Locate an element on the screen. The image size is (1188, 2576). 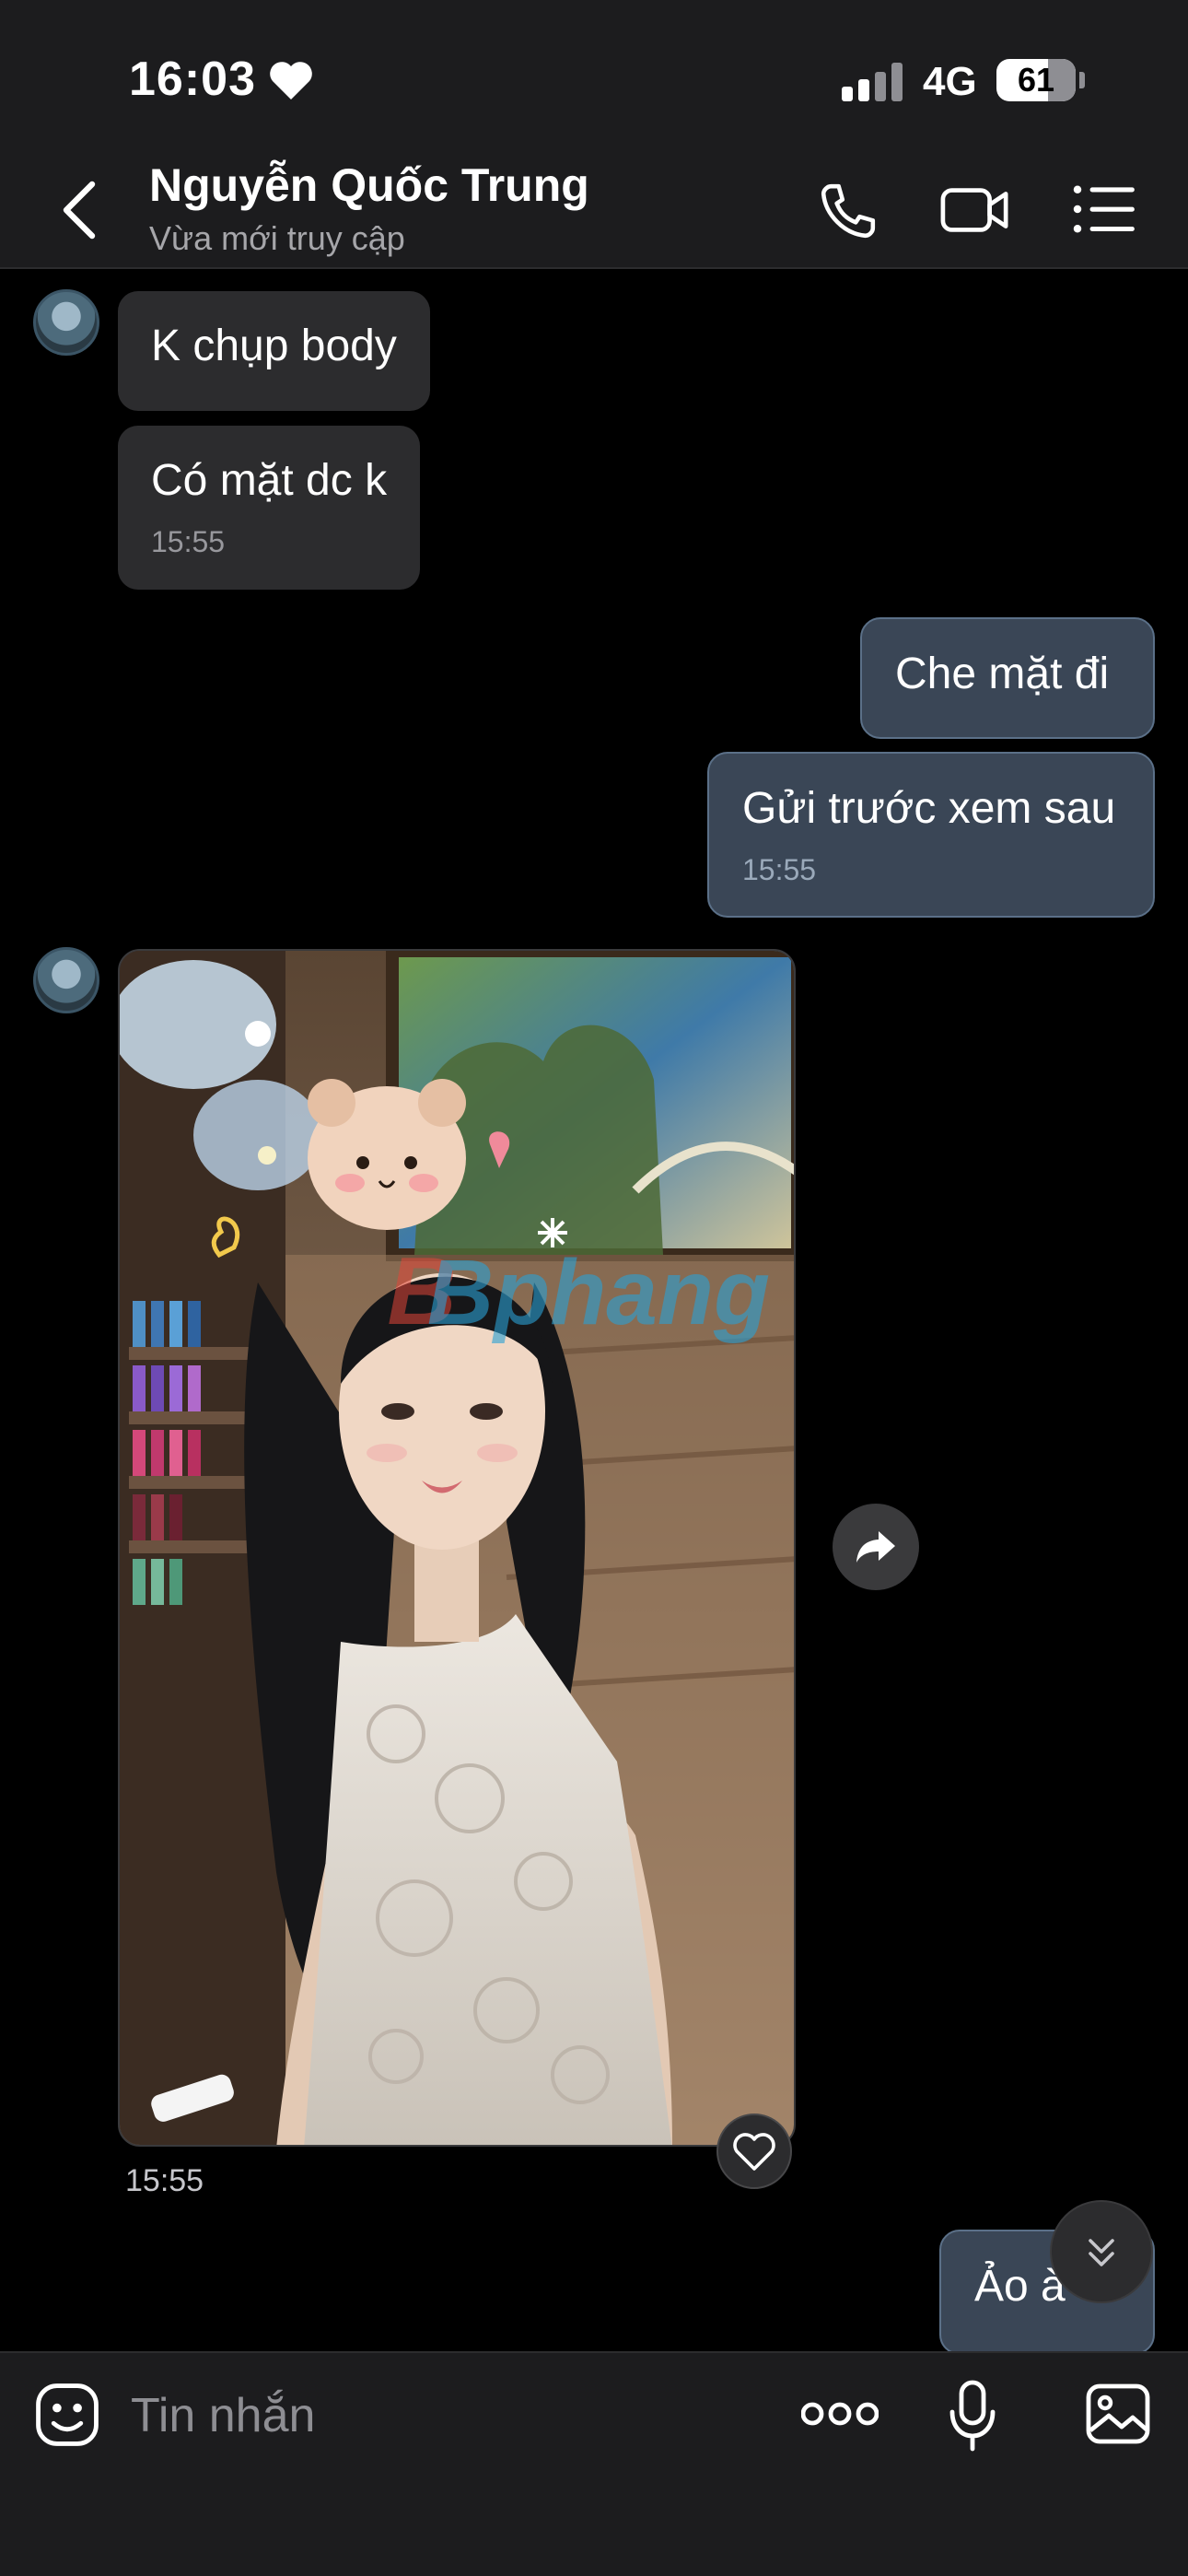
scroll-down-button is located at coordinates (1101, 2251).